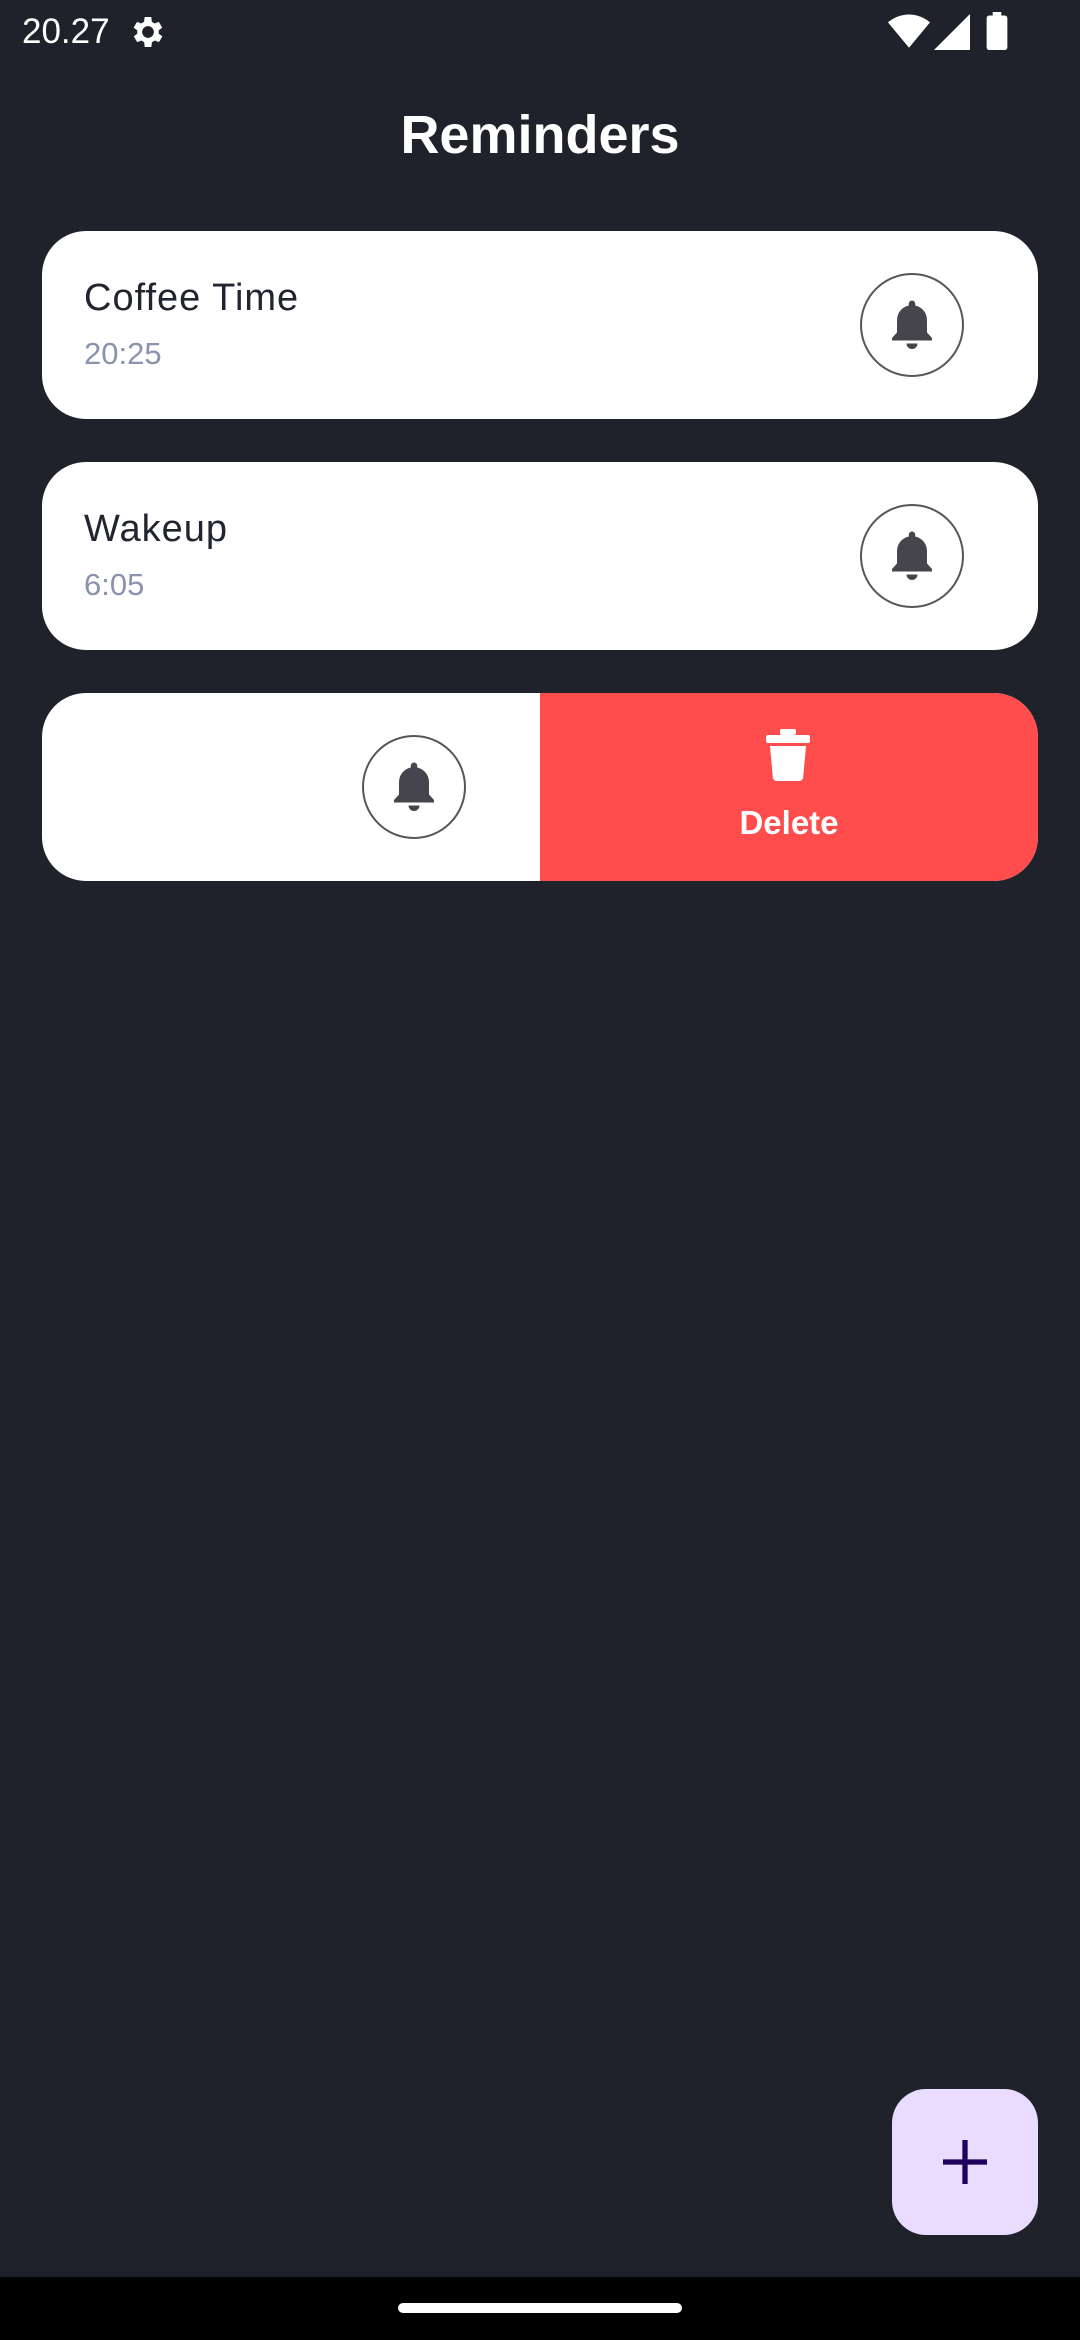 The height and width of the screenshot is (2340, 1080). I want to click on add-reminder-button, so click(965, 2162).